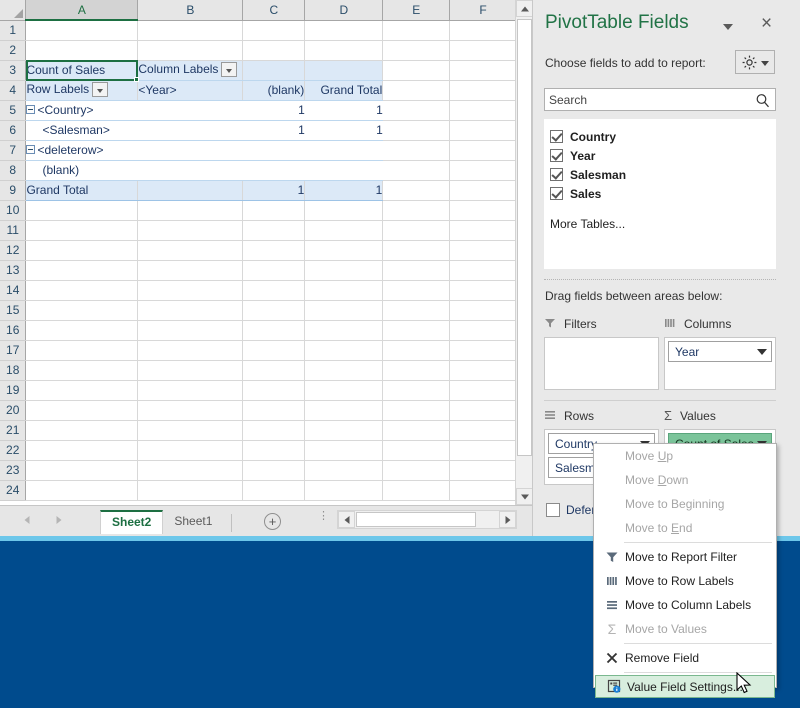  Describe the element at coordinates (483, 450) in the screenshot. I see `cell-f22` at that location.